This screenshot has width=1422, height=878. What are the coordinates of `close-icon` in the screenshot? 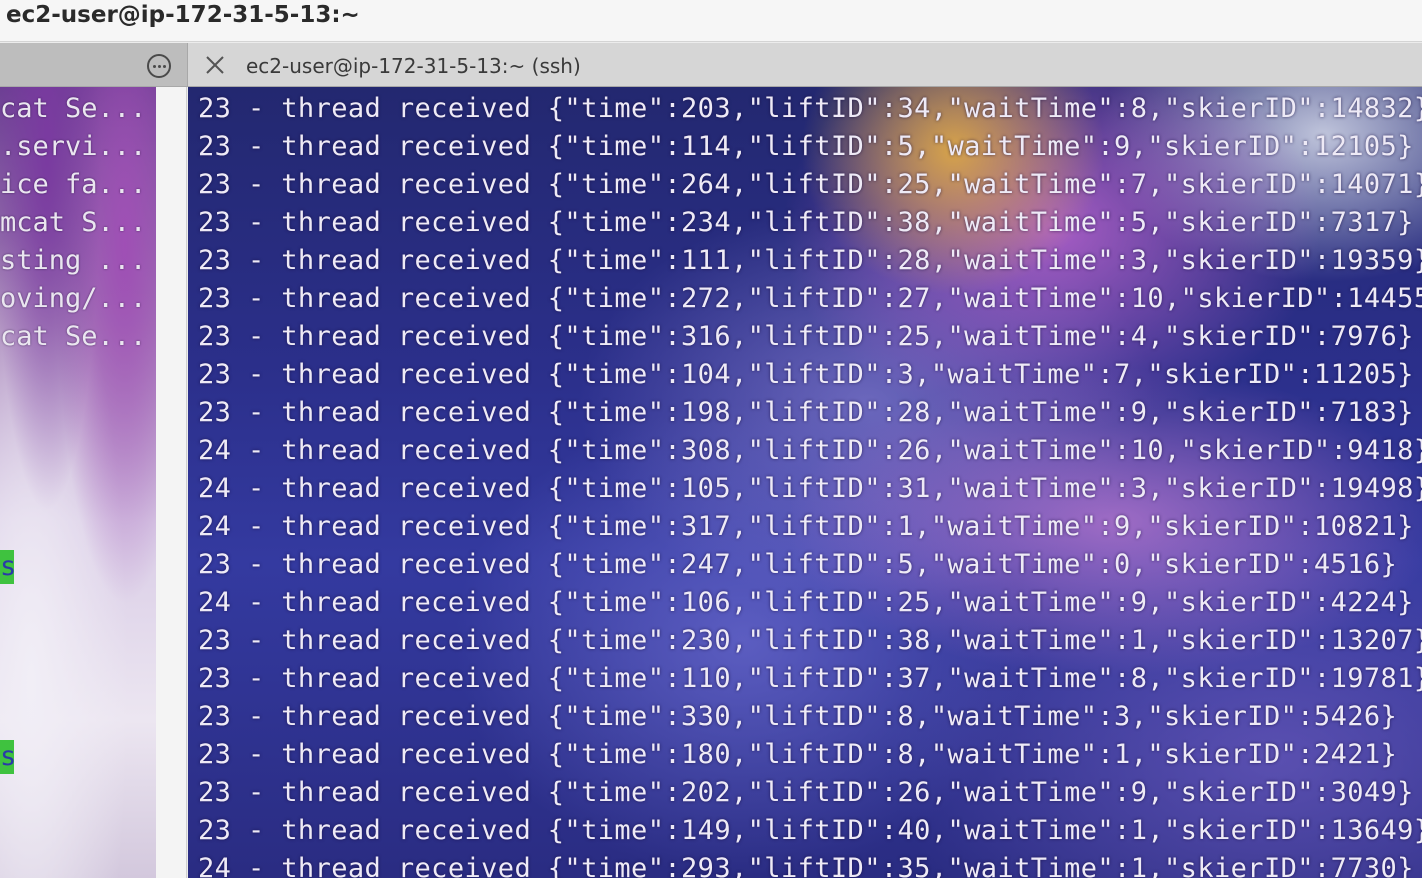 It's located at (215, 65).